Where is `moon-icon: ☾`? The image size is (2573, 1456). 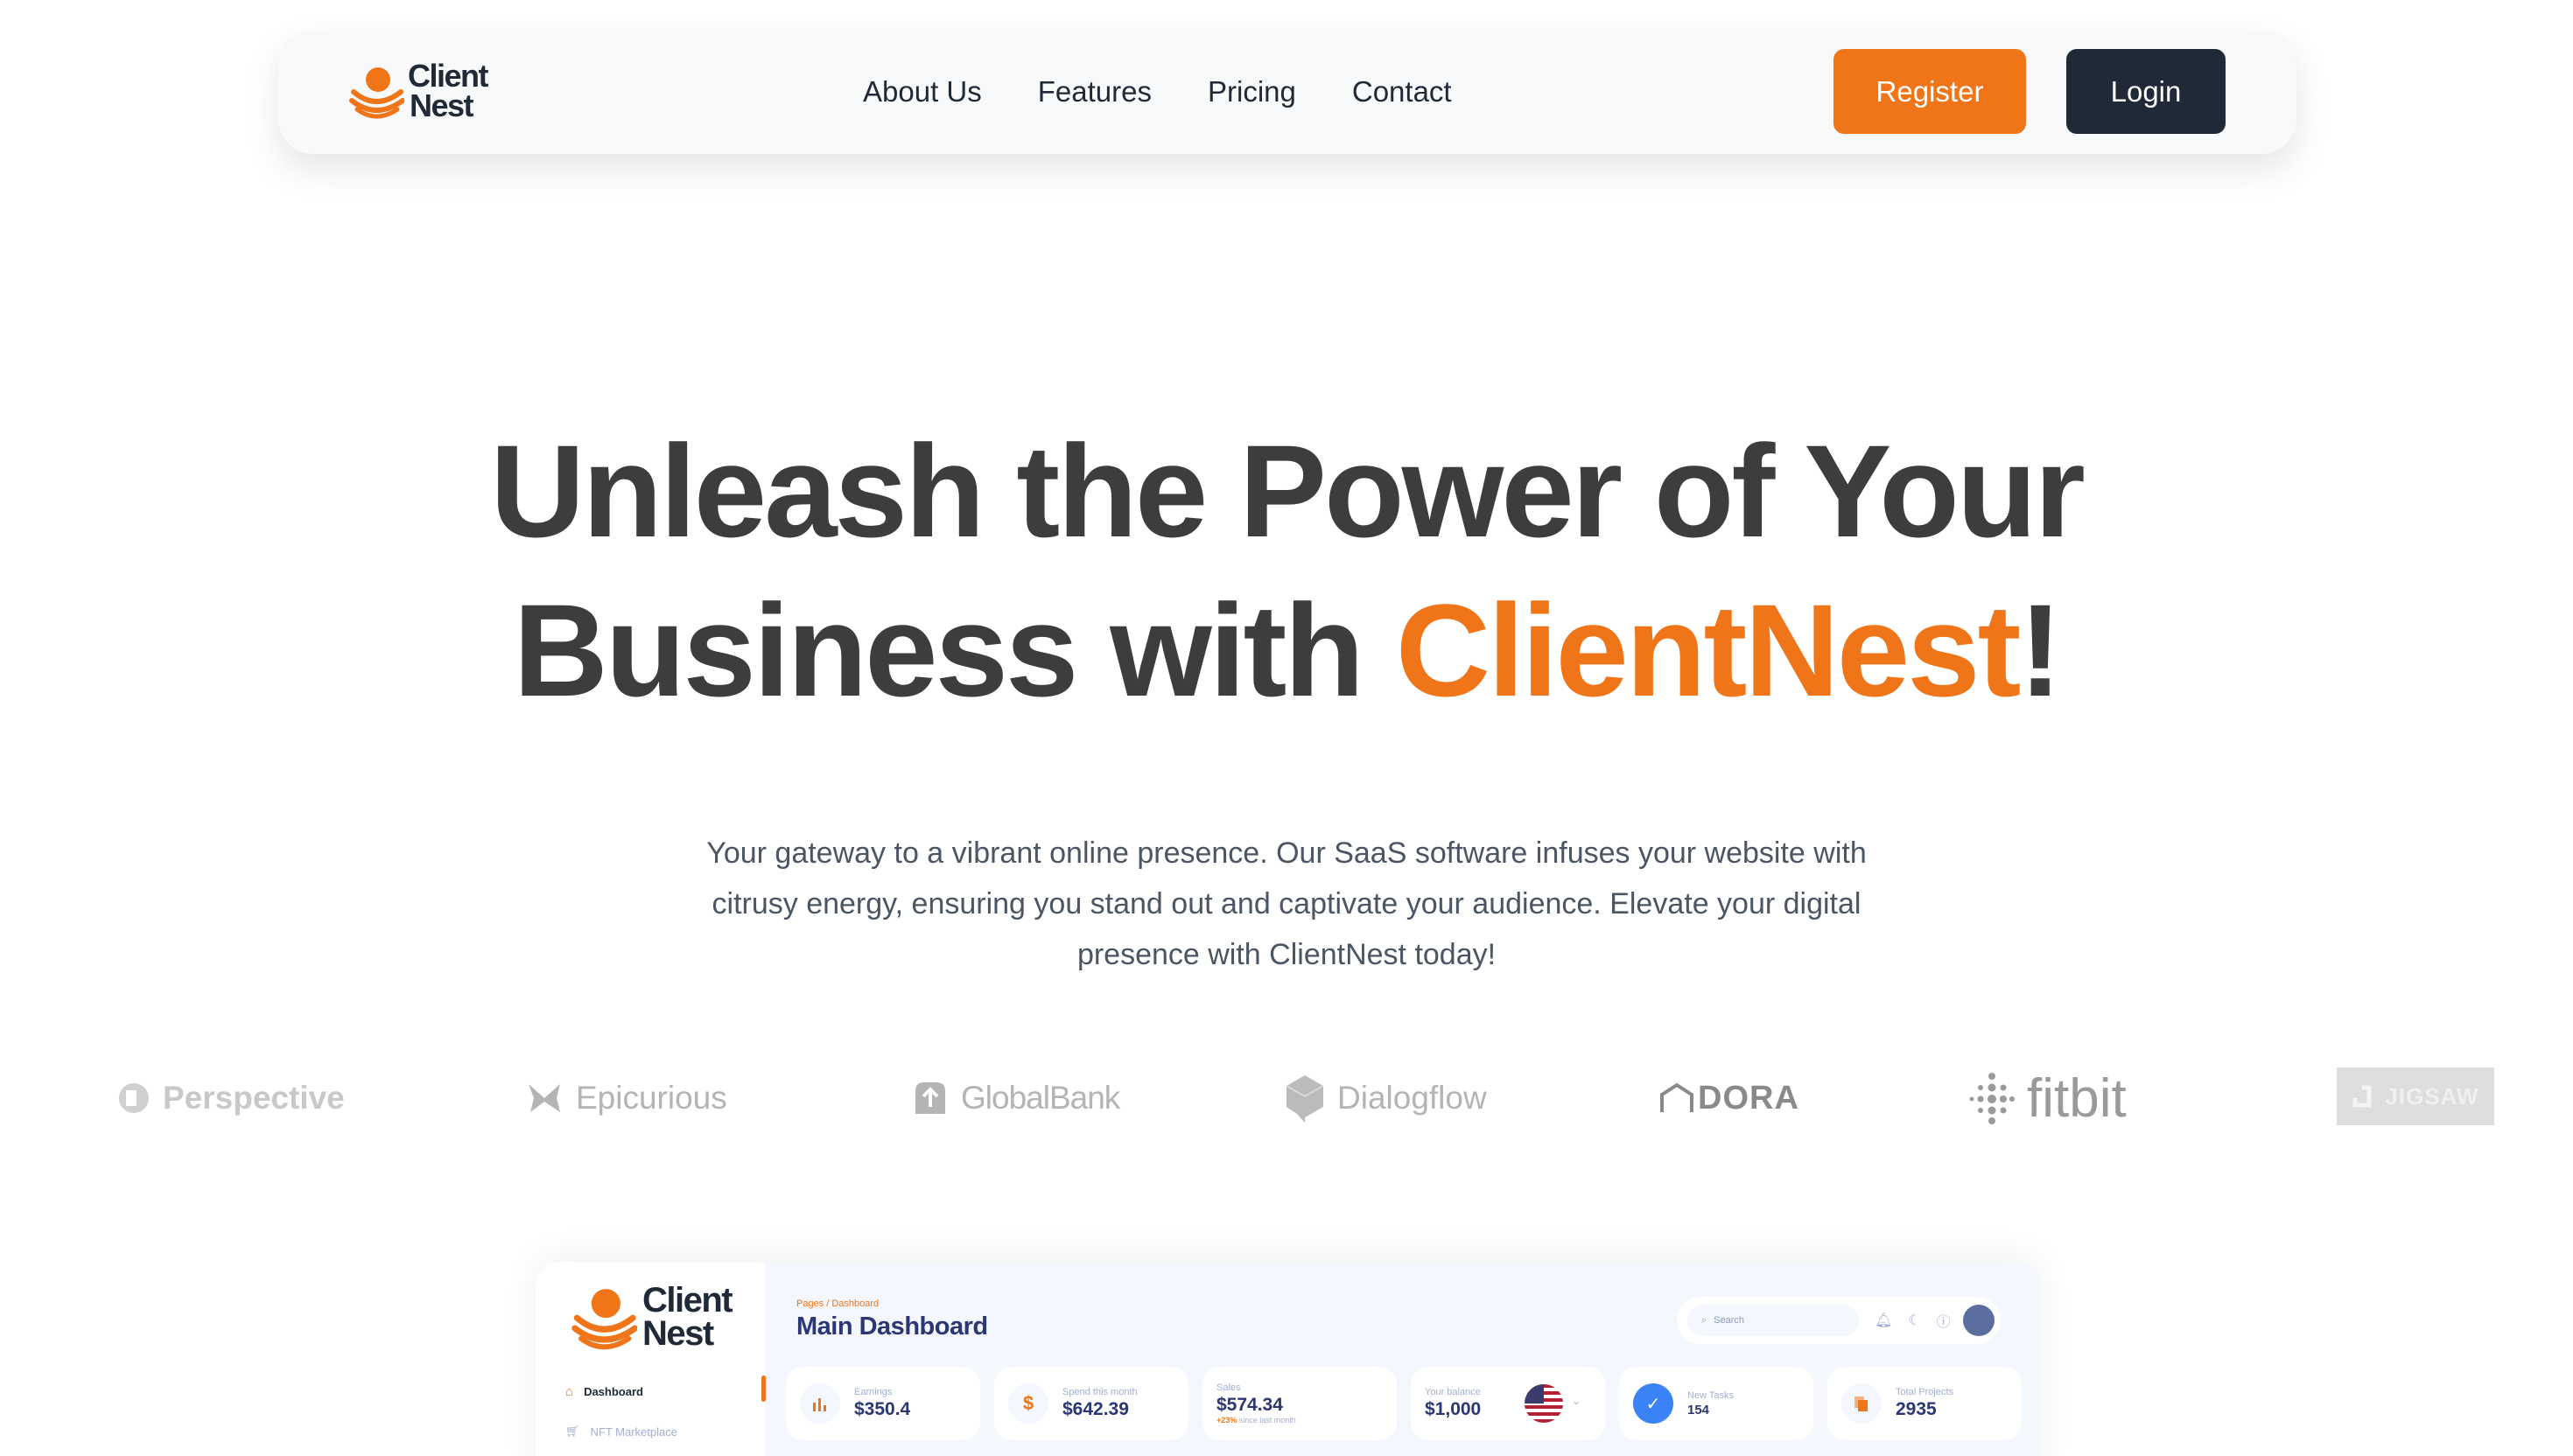 moon-icon: ☾ is located at coordinates (1914, 1320).